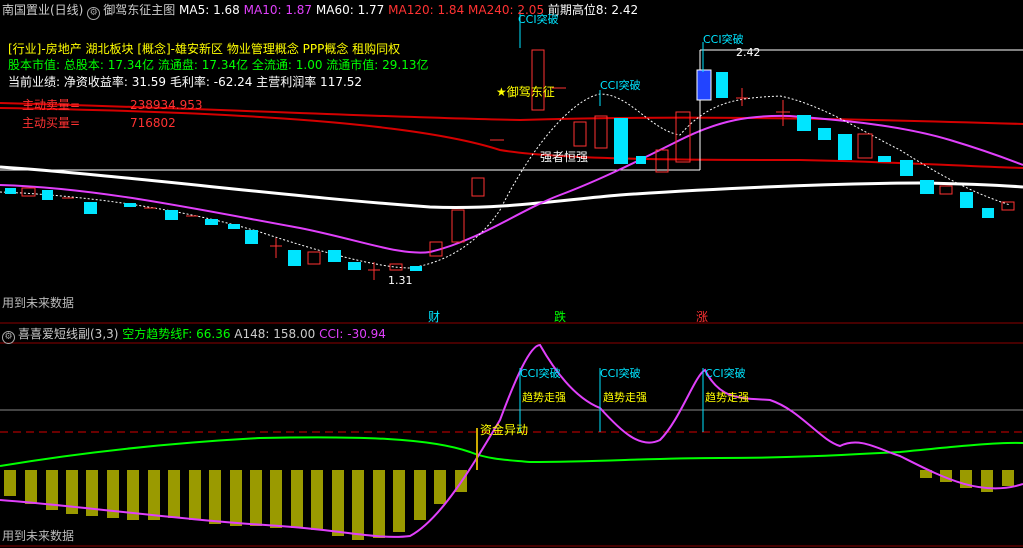 The height and width of the screenshot is (548, 1023). Describe the element at coordinates (560, 317) in the screenshot. I see `die-marker: 跌` at that location.